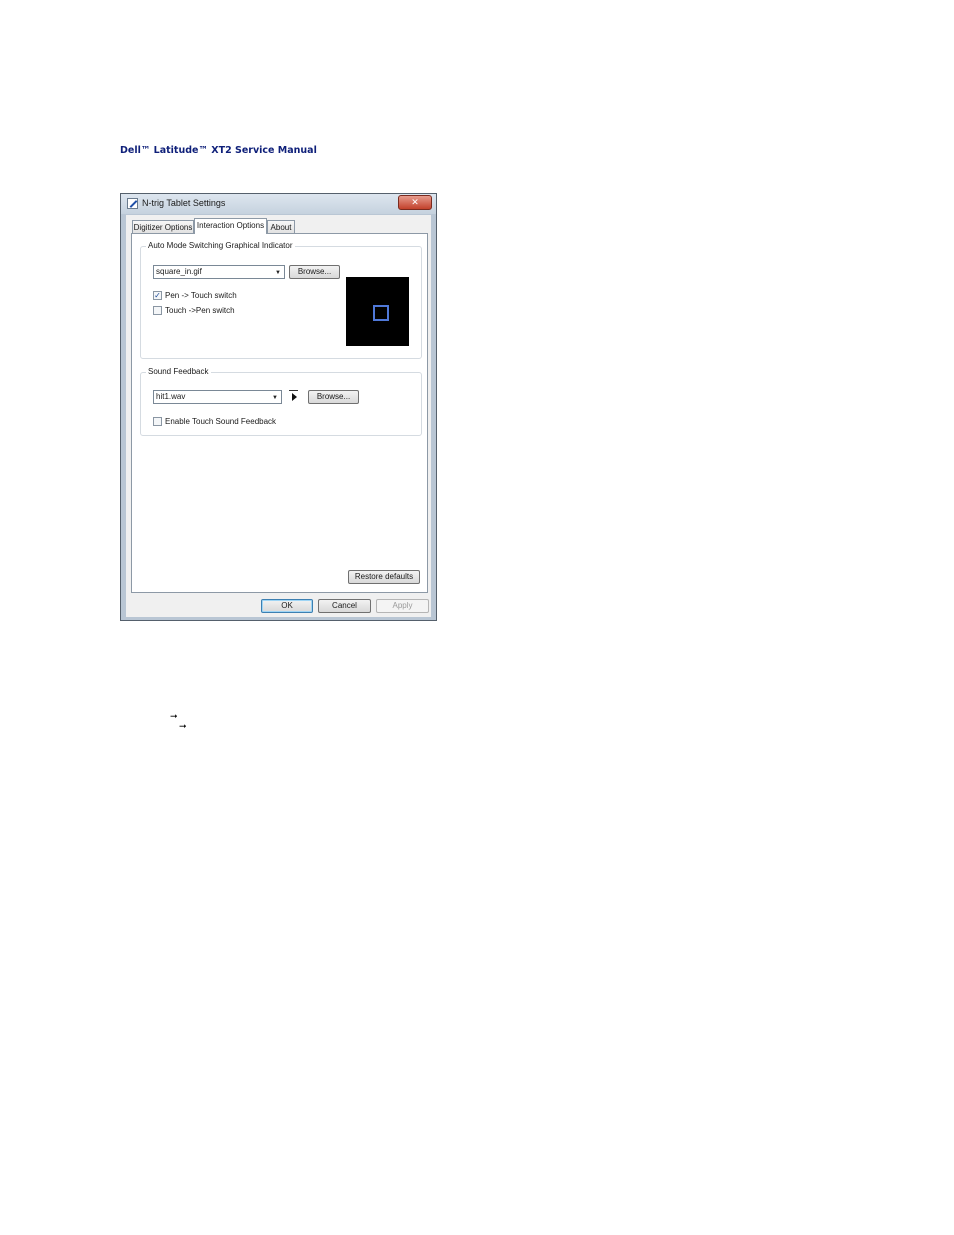  I want to click on touch-pen-label: Touch ->Pen switch, so click(200, 310).